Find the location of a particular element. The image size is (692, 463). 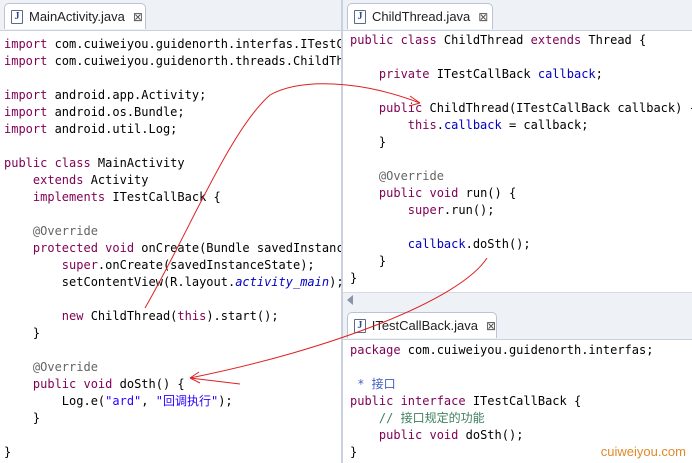

code-line: new ChildThread(this).start(); is located at coordinates (170, 316).